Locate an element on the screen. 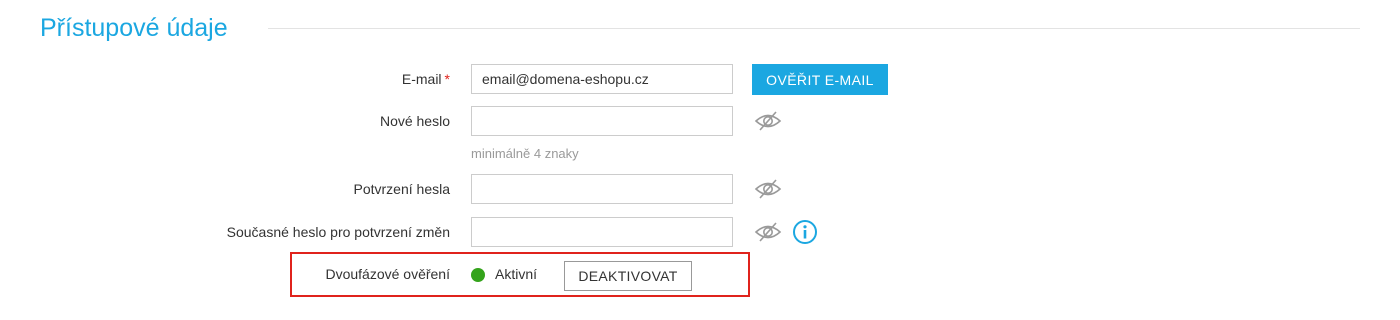  section-divider is located at coordinates (814, 28).